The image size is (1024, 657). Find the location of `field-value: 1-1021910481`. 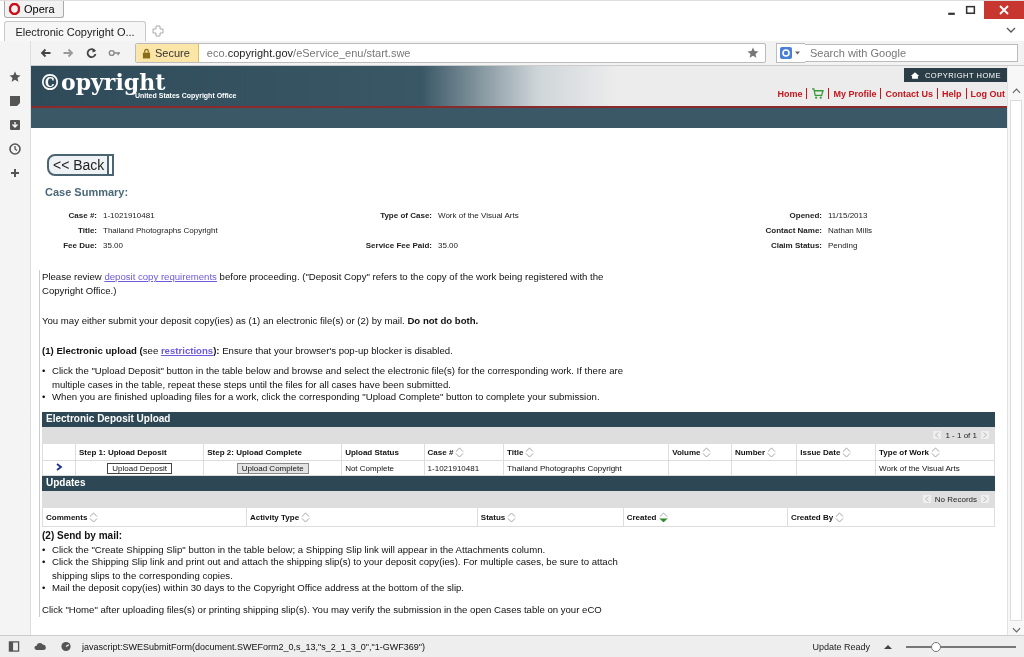

field-value: 1-1021910481 is located at coordinates (129, 215).